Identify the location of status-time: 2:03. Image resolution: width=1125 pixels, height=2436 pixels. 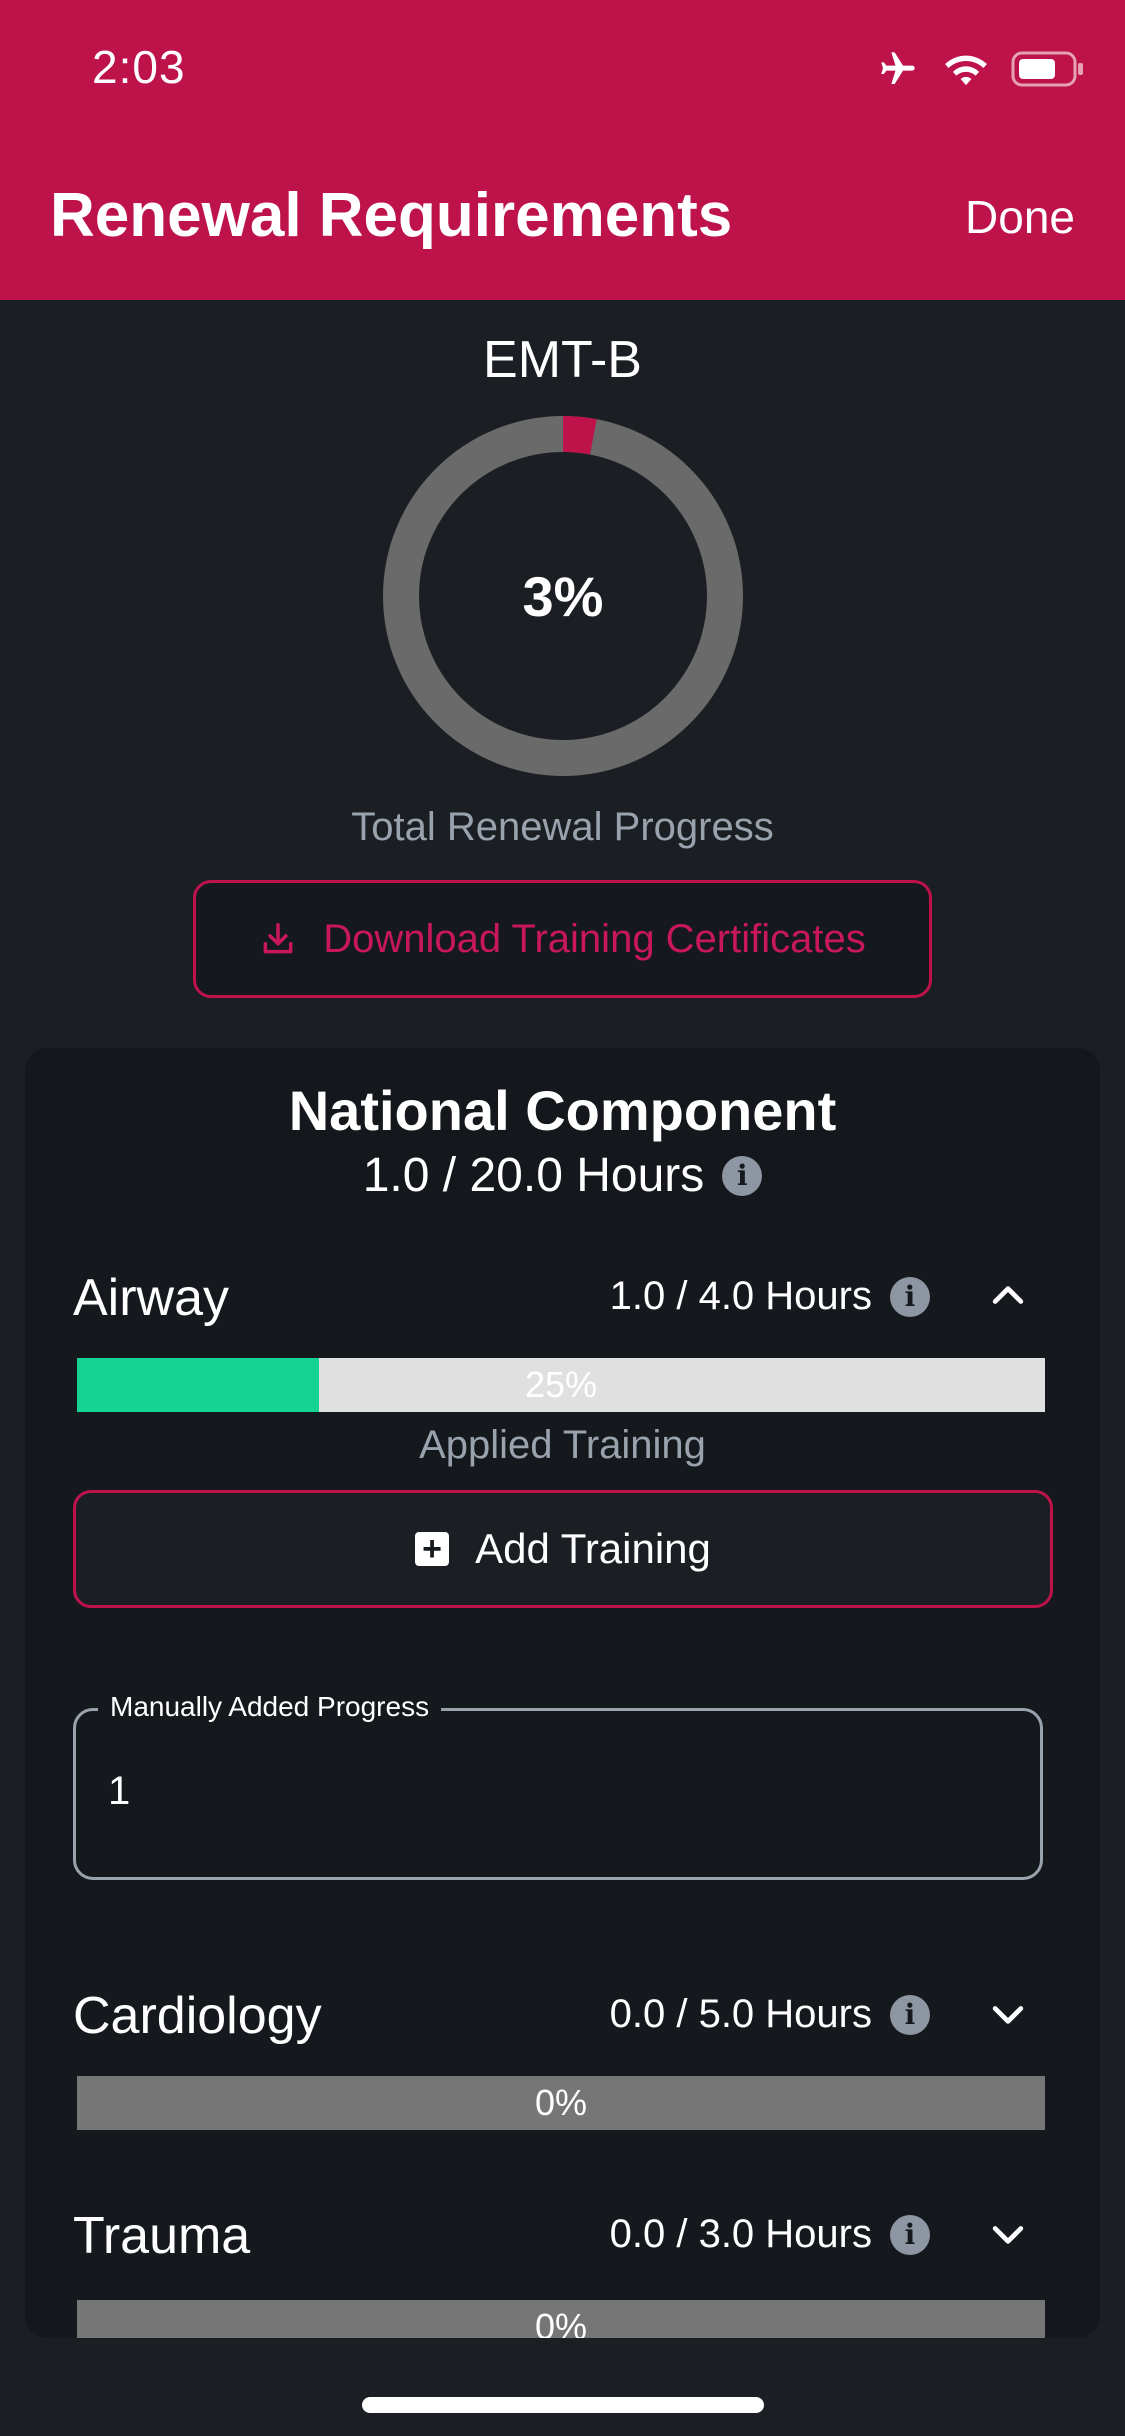
(139, 67).